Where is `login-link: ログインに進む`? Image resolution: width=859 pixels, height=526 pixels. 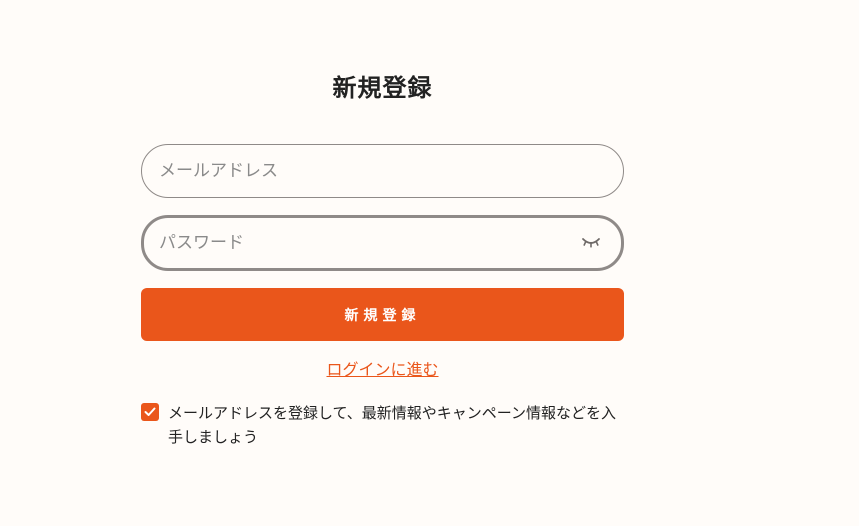 login-link: ログインに進む is located at coordinates (382, 369).